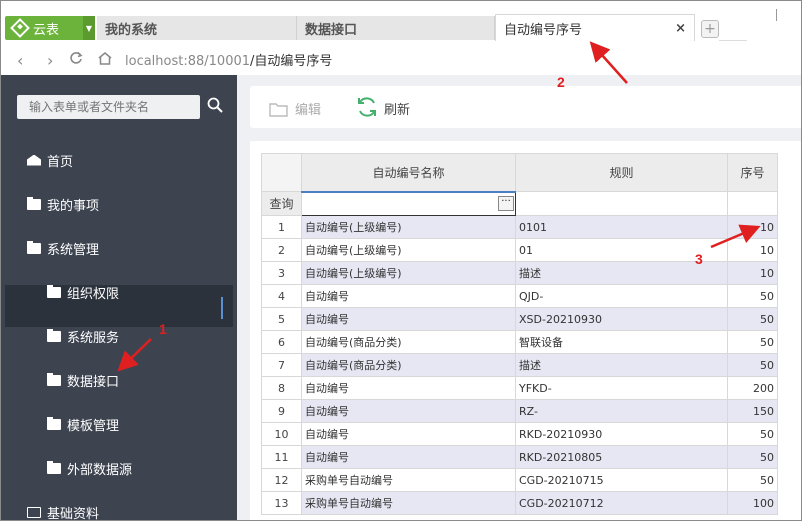  I want to click on brand-label: 云表, so click(46, 30).